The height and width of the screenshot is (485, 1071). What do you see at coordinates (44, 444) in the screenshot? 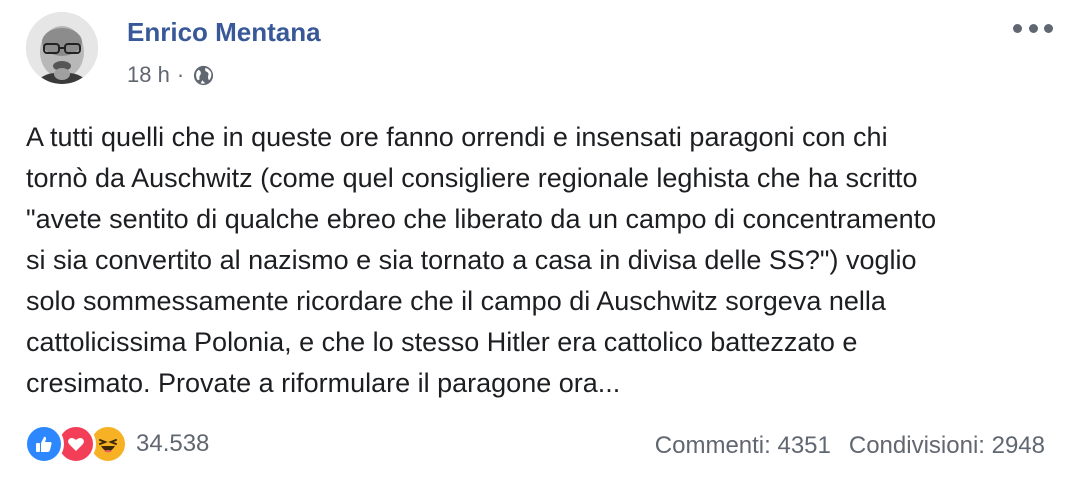
I see `like-icon` at bounding box center [44, 444].